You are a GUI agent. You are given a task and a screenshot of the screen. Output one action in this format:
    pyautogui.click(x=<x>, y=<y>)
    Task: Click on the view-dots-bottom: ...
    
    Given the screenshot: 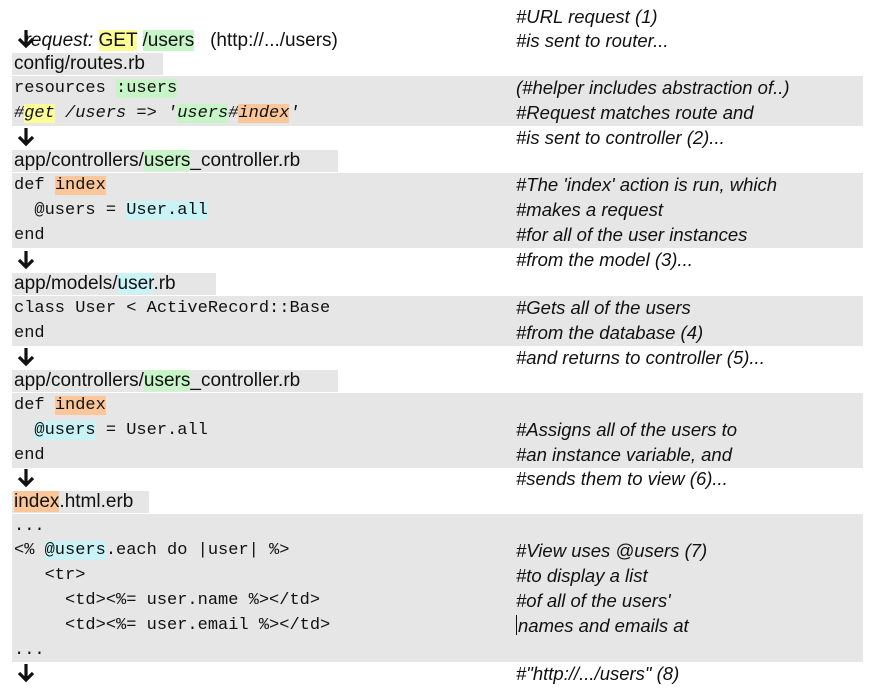 What is the action you would take?
    pyautogui.click(x=29, y=650)
    